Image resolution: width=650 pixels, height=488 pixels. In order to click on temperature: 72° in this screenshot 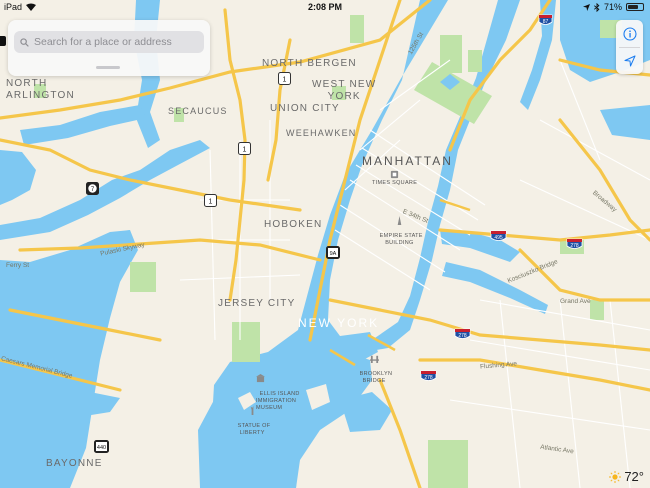, I will do `click(634, 476)`.